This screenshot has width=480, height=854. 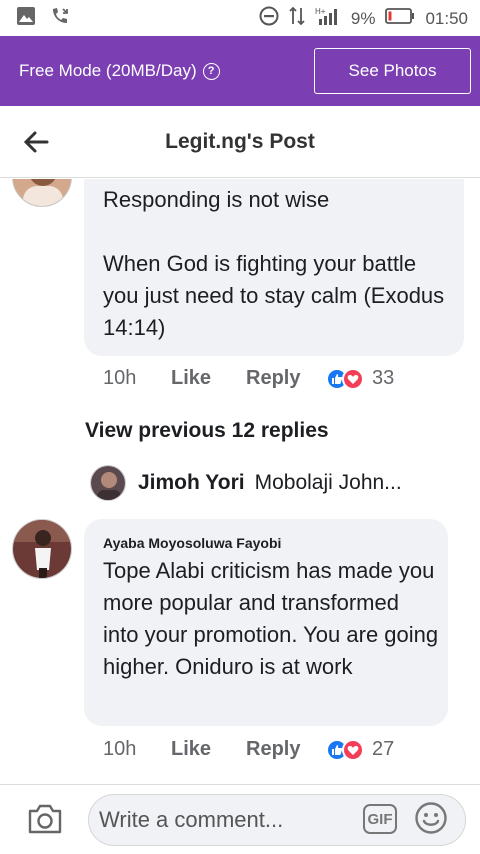 I want to click on view-previous-replies: View previous 12 replies, so click(x=207, y=431).